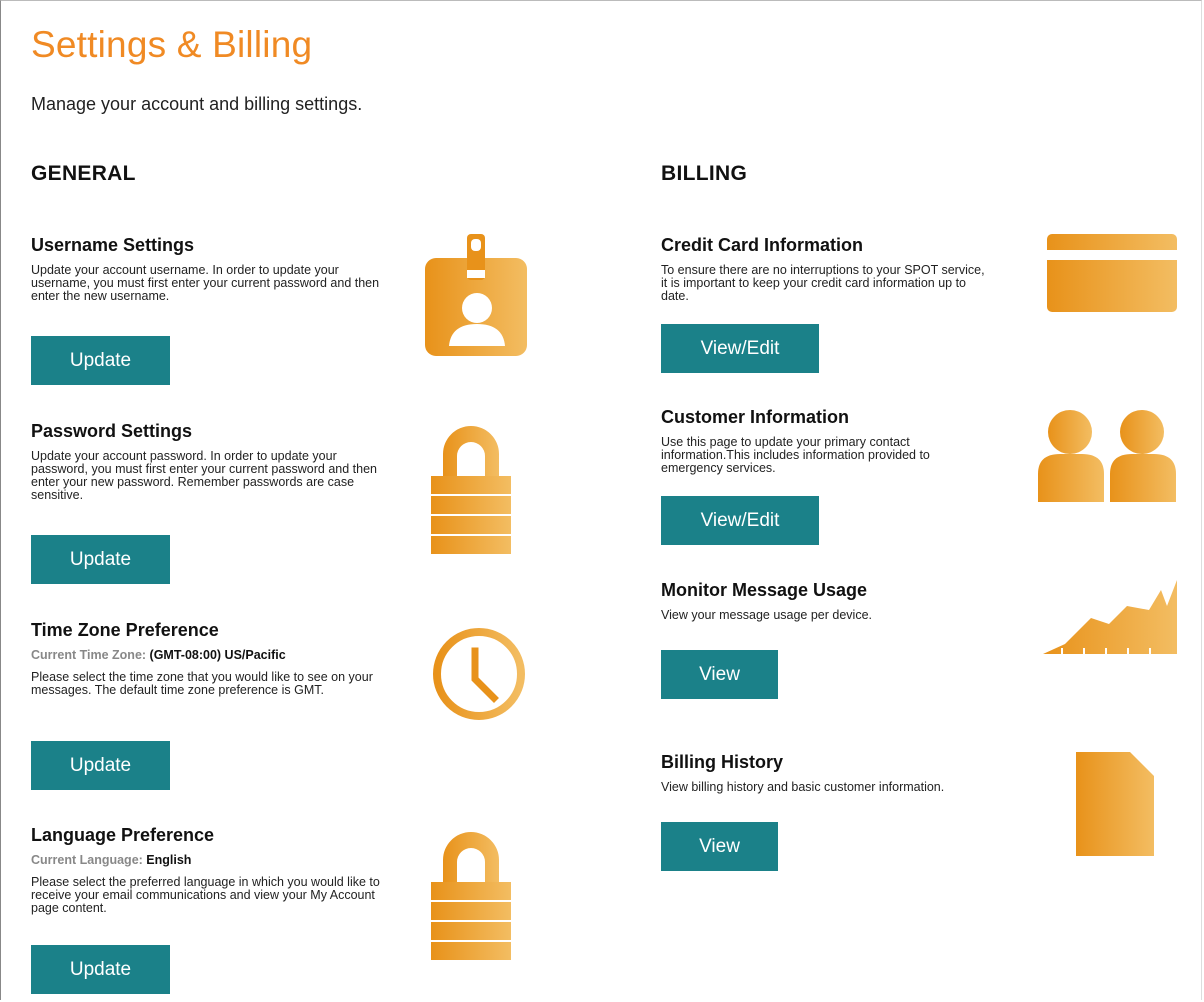  I want to click on billing-history-title: Billing History, so click(722, 762).